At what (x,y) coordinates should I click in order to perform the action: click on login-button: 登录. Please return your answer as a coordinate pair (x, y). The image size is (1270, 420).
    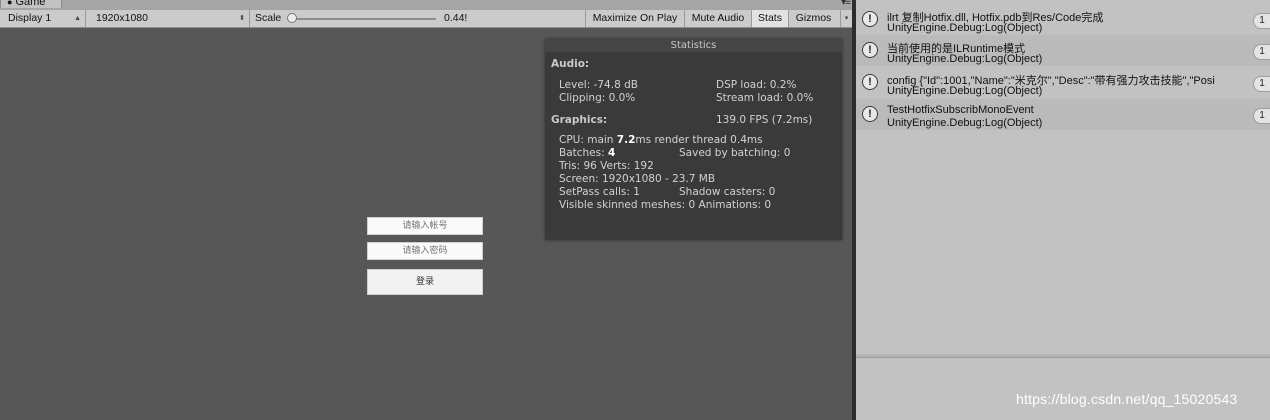
    Looking at the image, I should click on (425, 282).